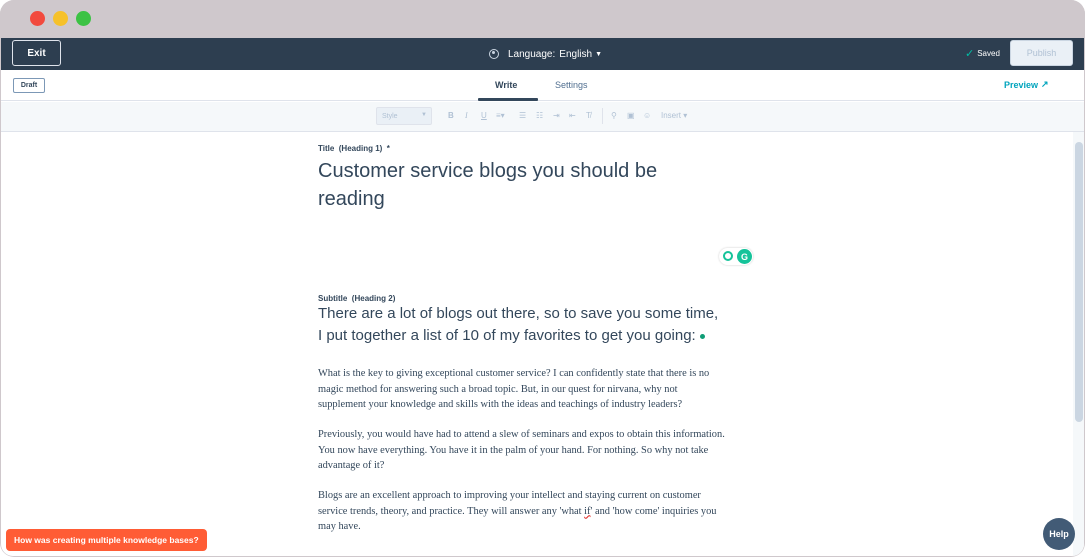 The width and height of the screenshot is (1085, 557). I want to click on paragraph-line: may have., so click(339, 526).